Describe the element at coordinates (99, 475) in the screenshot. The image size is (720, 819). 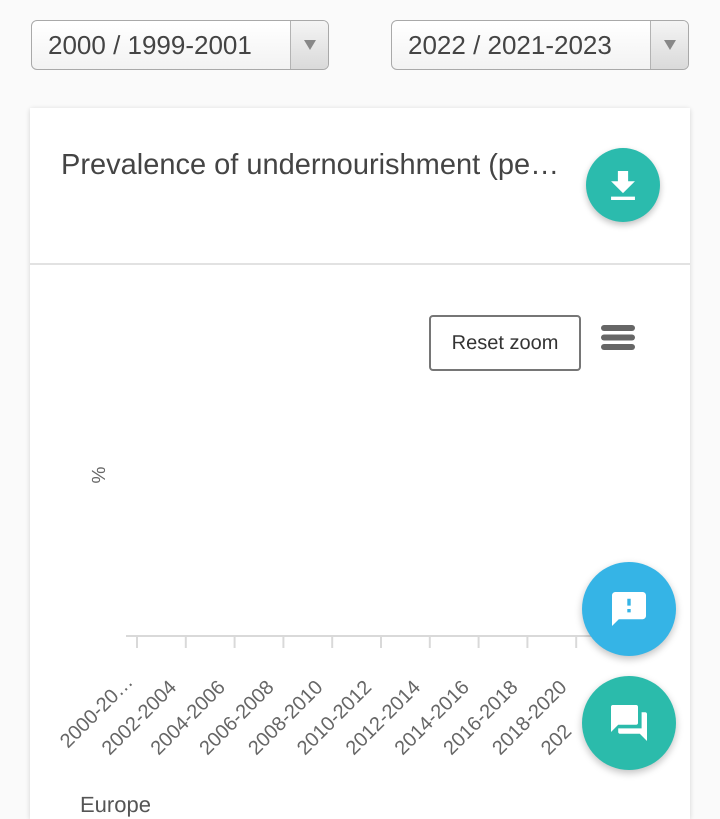
I see `axis-title: %` at that location.